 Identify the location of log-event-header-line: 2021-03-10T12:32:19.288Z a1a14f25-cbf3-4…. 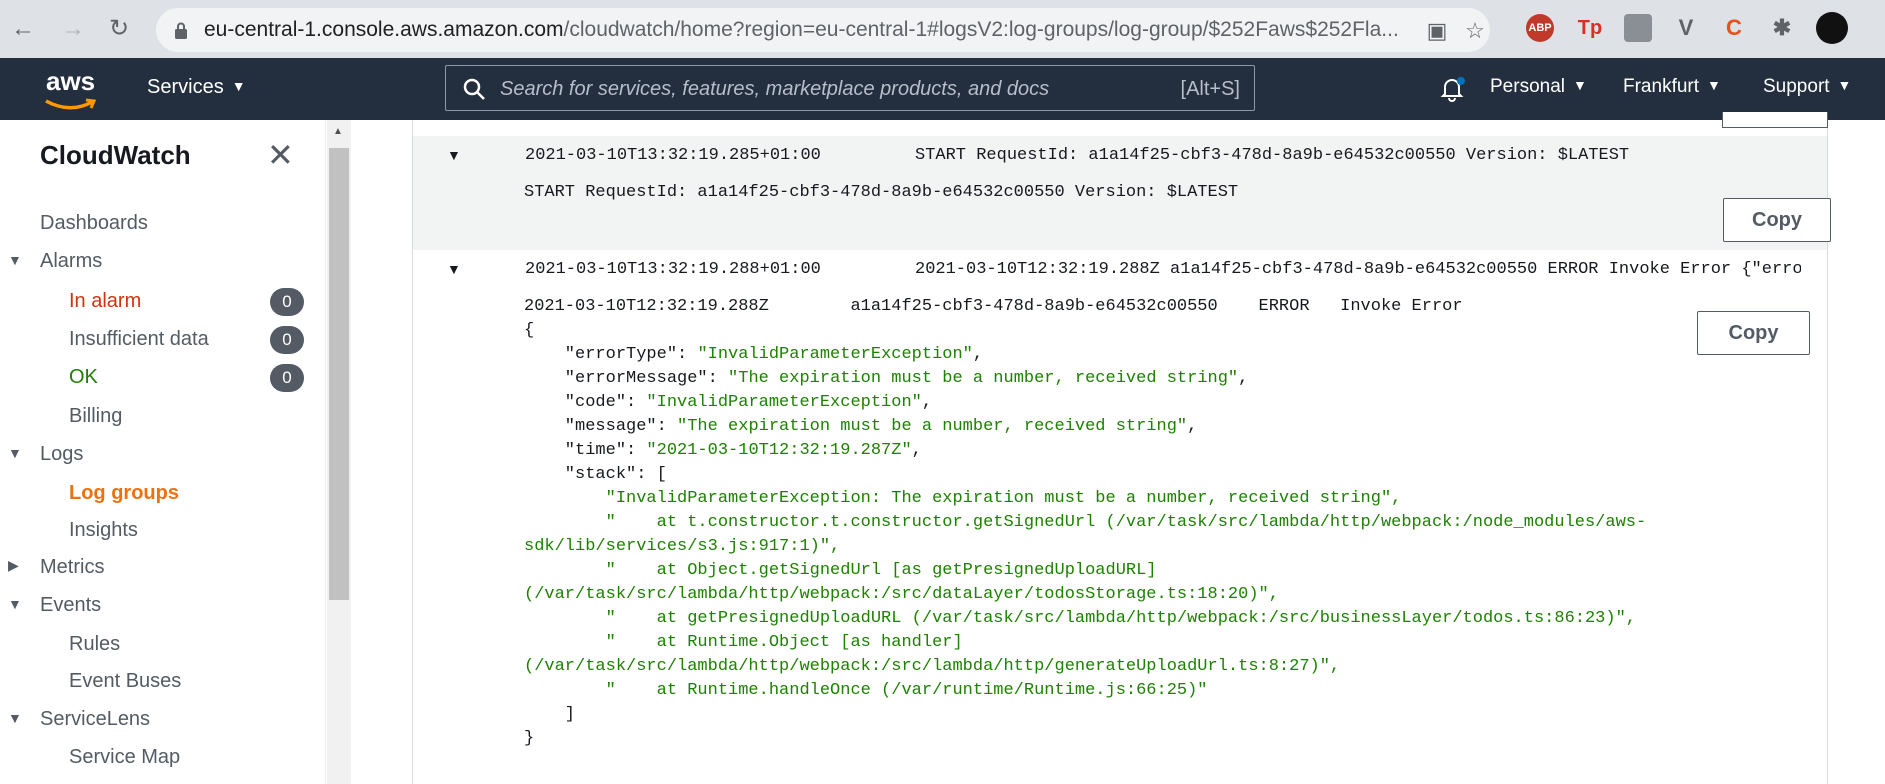
(993, 306).